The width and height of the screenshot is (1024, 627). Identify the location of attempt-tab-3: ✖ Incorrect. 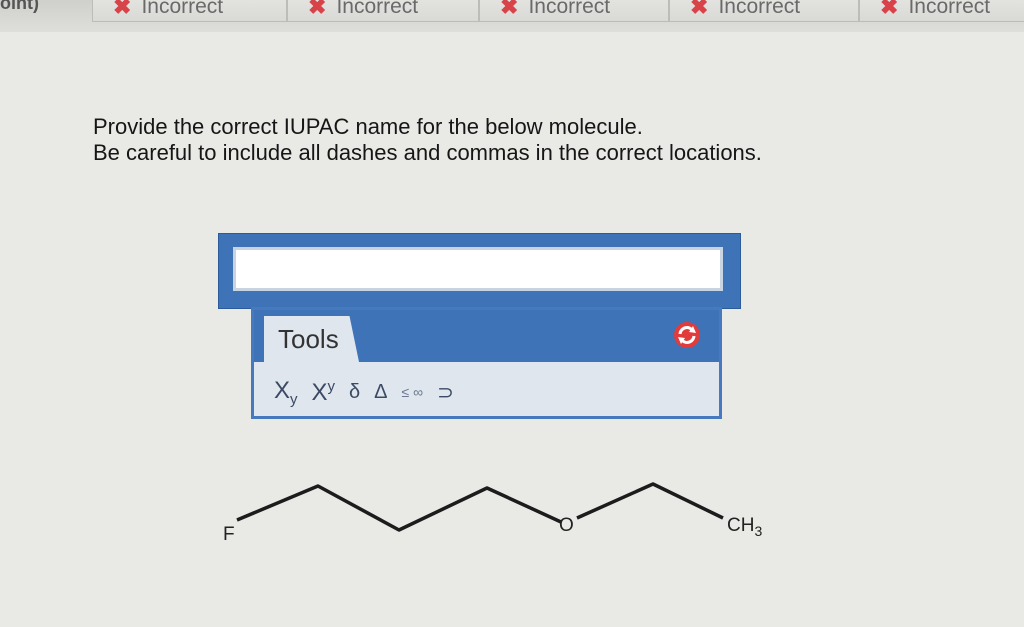
(574, 11).